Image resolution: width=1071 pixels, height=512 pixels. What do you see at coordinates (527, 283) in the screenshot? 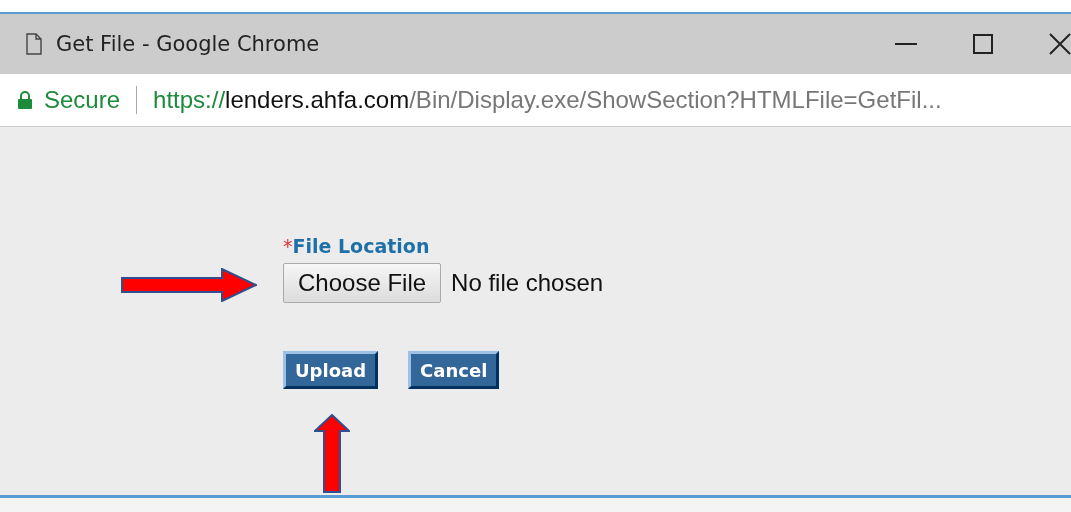
I see `file-status: No file chosen` at bounding box center [527, 283].